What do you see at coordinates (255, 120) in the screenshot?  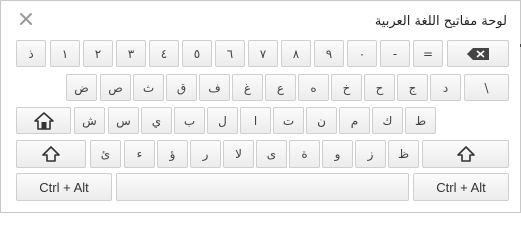 I see `key-alef: ا` at bounding box center [255, 120].